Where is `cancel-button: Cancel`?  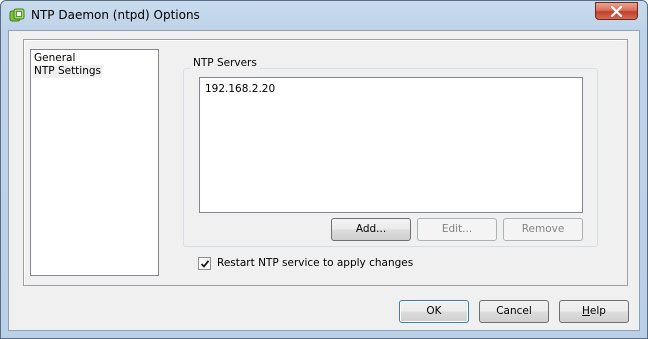 cancel-button: Cancel is located at coordinates (514, 311).